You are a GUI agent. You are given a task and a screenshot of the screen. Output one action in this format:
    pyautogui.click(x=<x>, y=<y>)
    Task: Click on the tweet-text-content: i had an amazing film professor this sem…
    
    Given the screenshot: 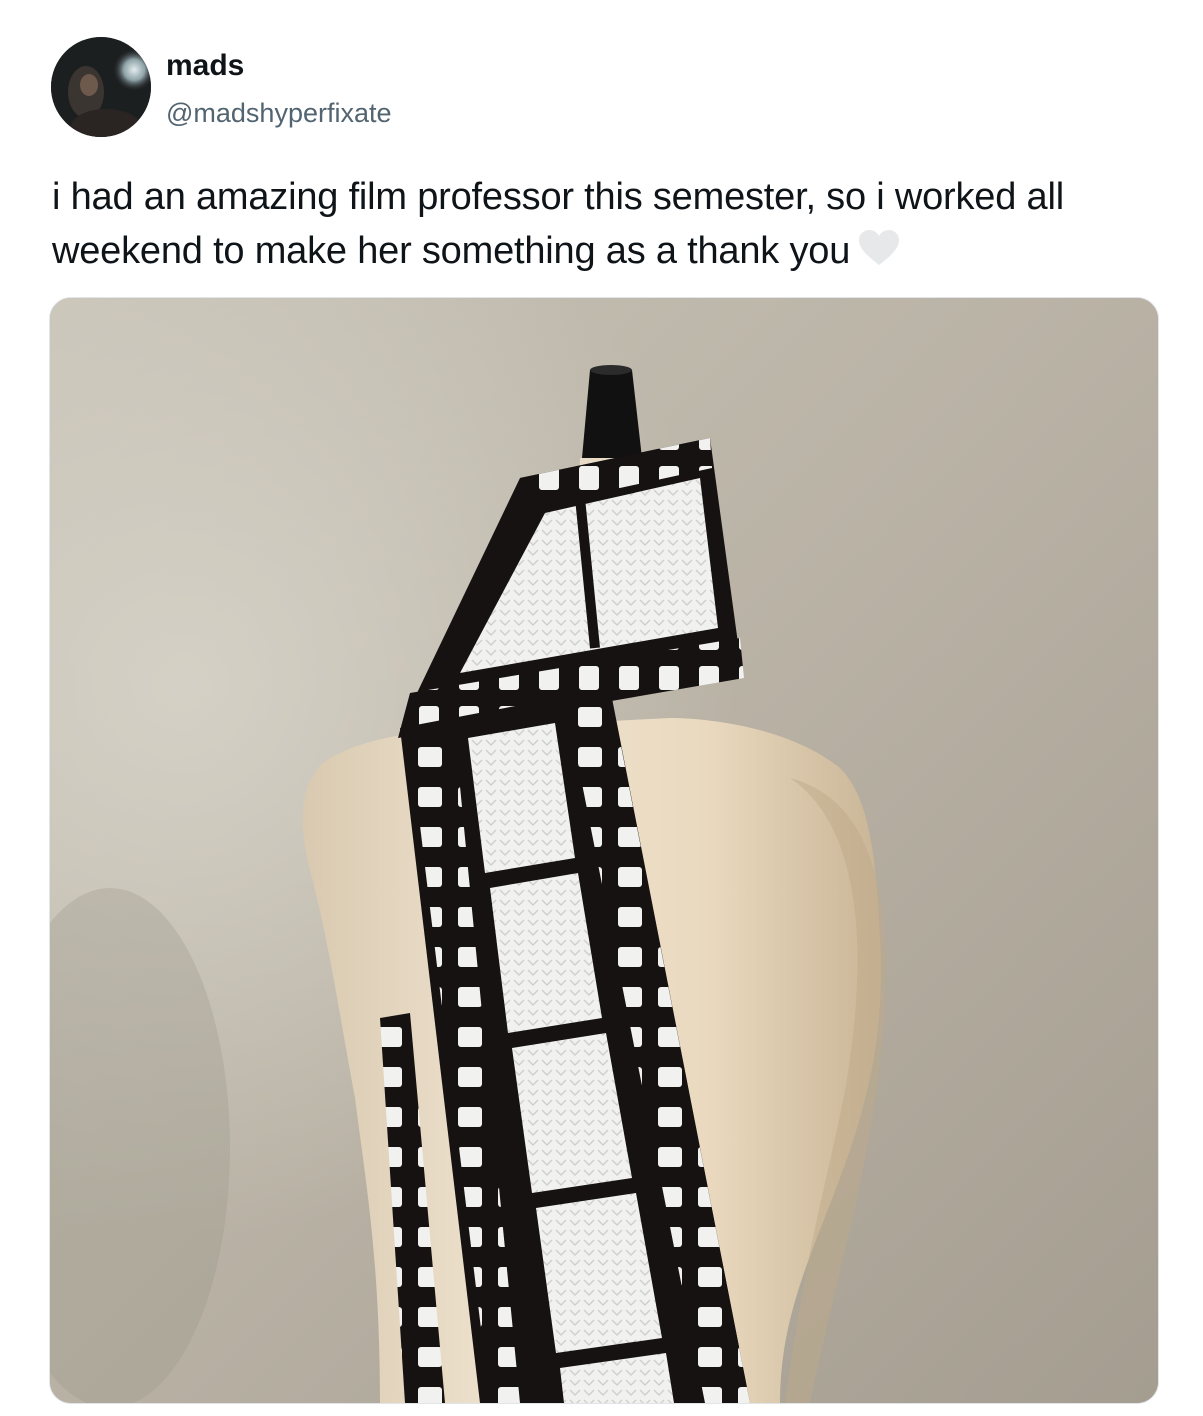 What is the action you would take?
    pyautogui.click(x=558, y=224)
    